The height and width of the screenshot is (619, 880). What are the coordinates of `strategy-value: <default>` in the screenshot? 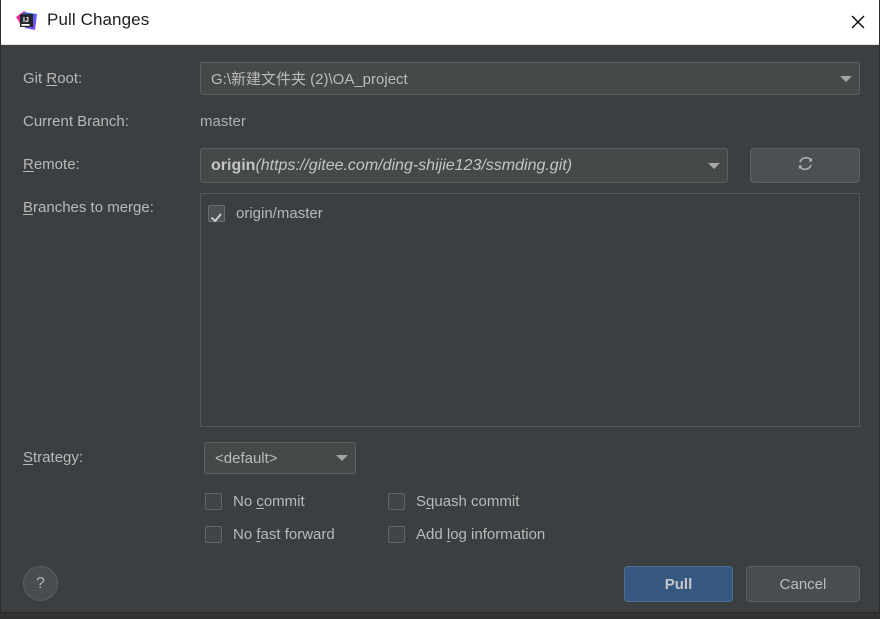 It's located at (246, 458).